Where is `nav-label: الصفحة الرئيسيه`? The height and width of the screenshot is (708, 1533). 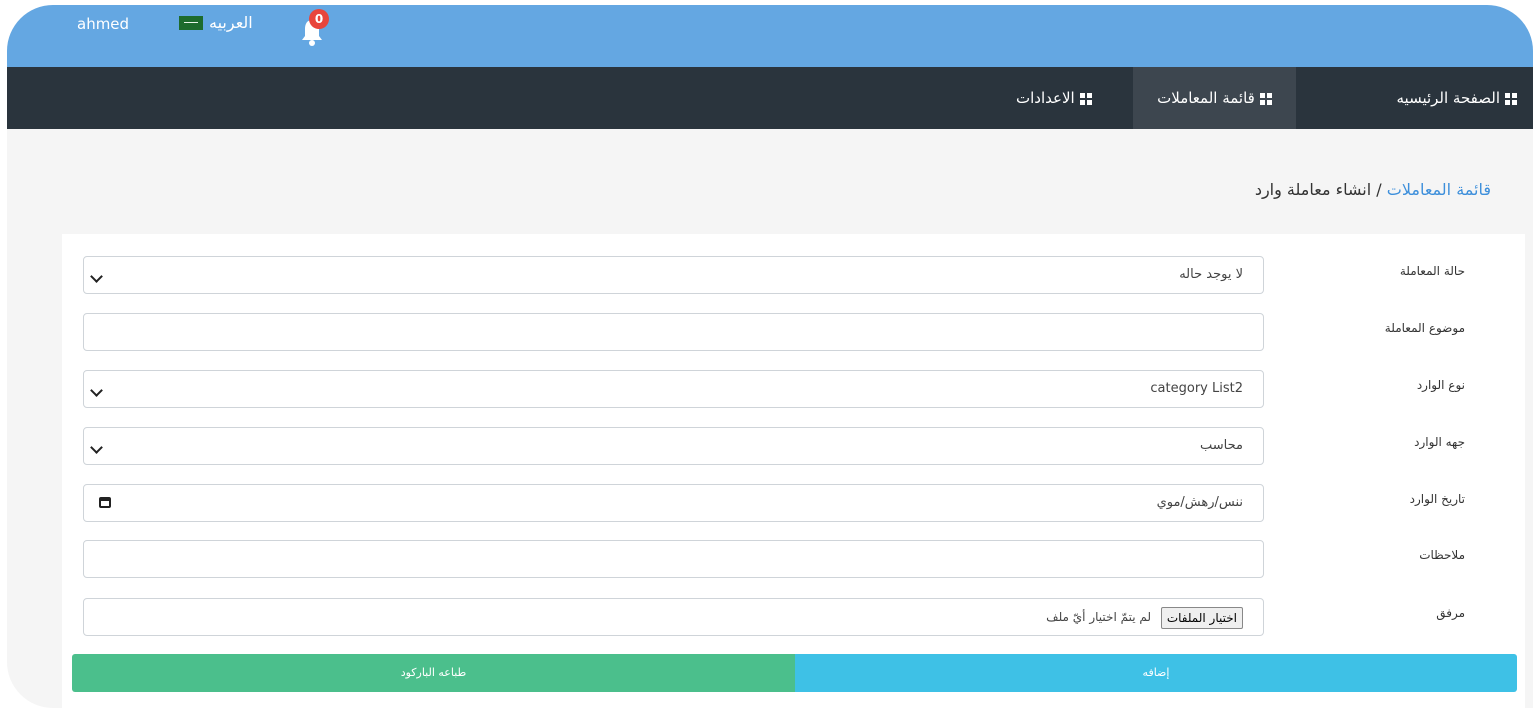 nav-label: الصفحة الرئيسيه is located at coordinates (1448, 98).